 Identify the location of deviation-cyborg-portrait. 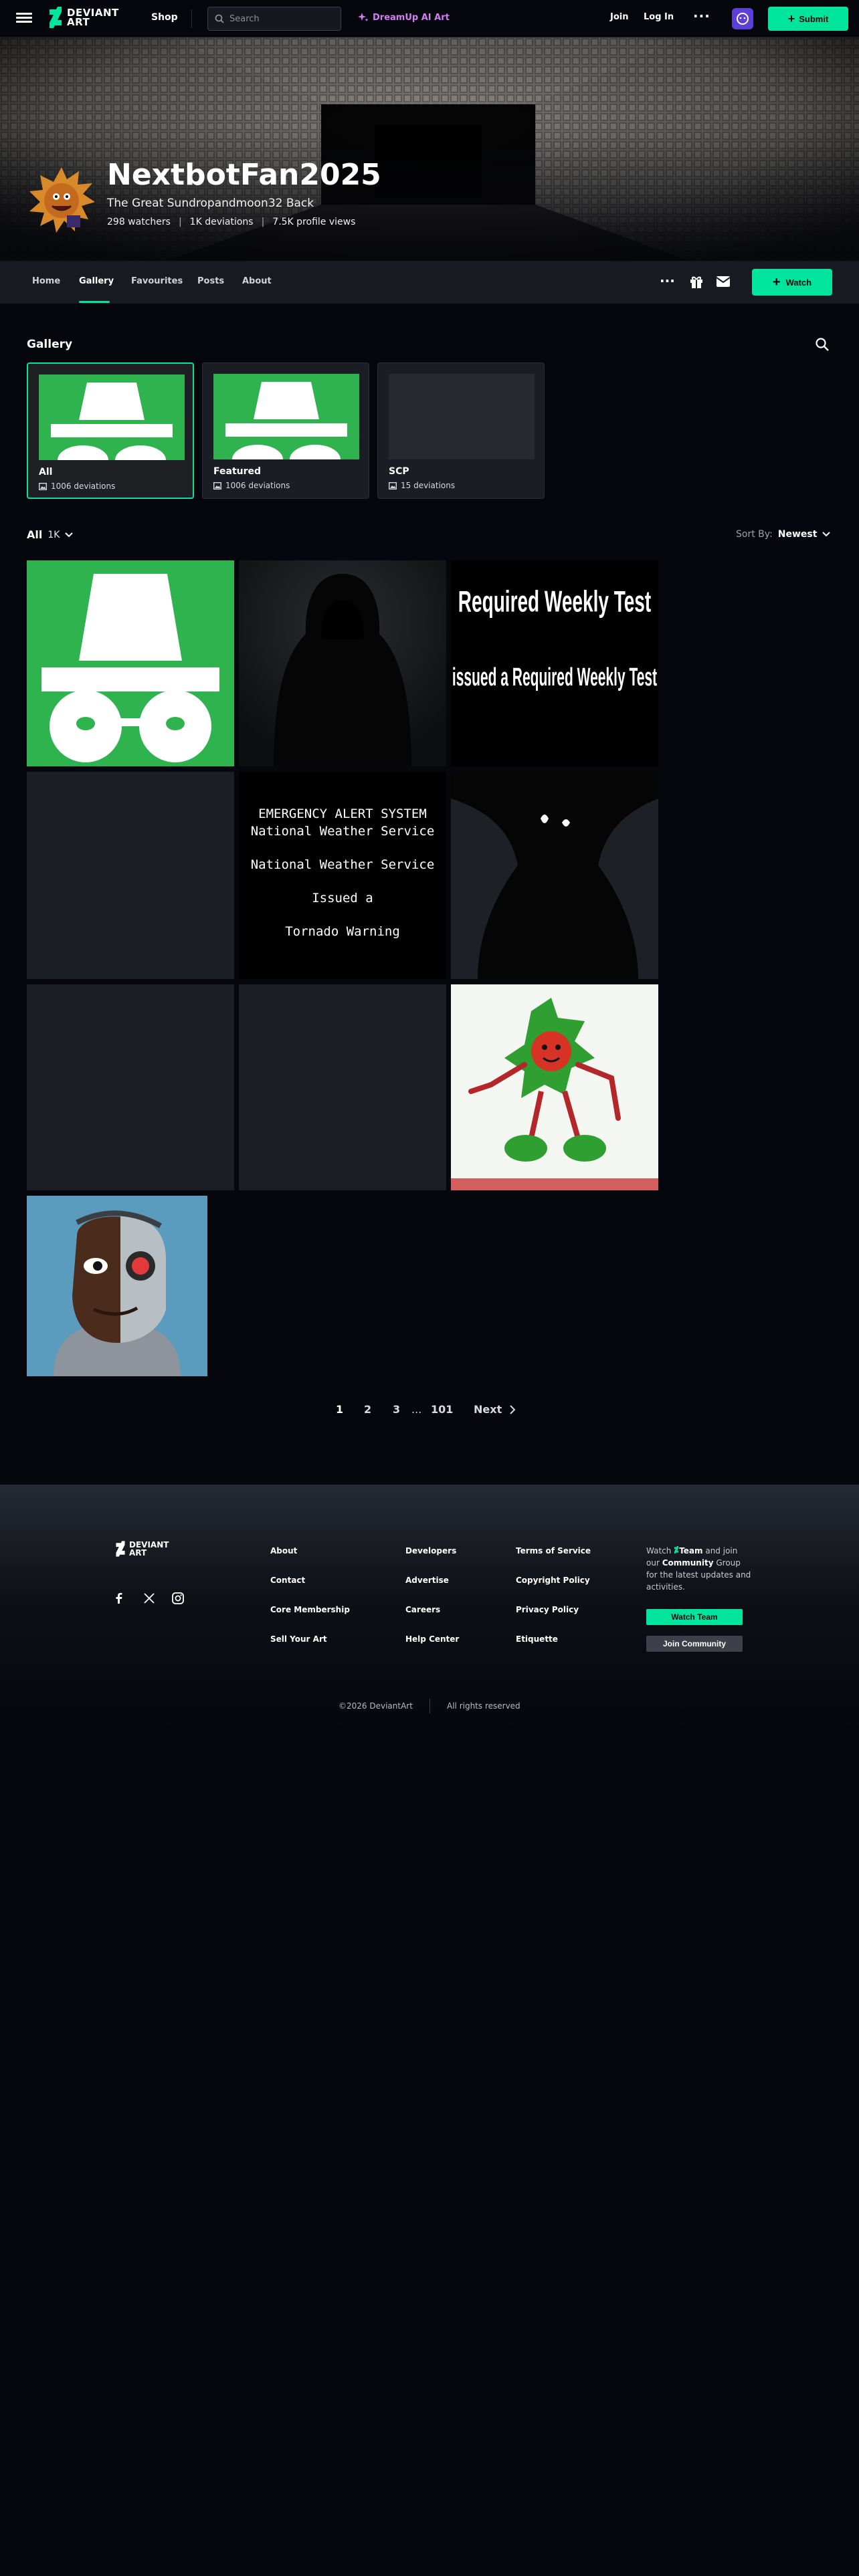
(117, 1286).